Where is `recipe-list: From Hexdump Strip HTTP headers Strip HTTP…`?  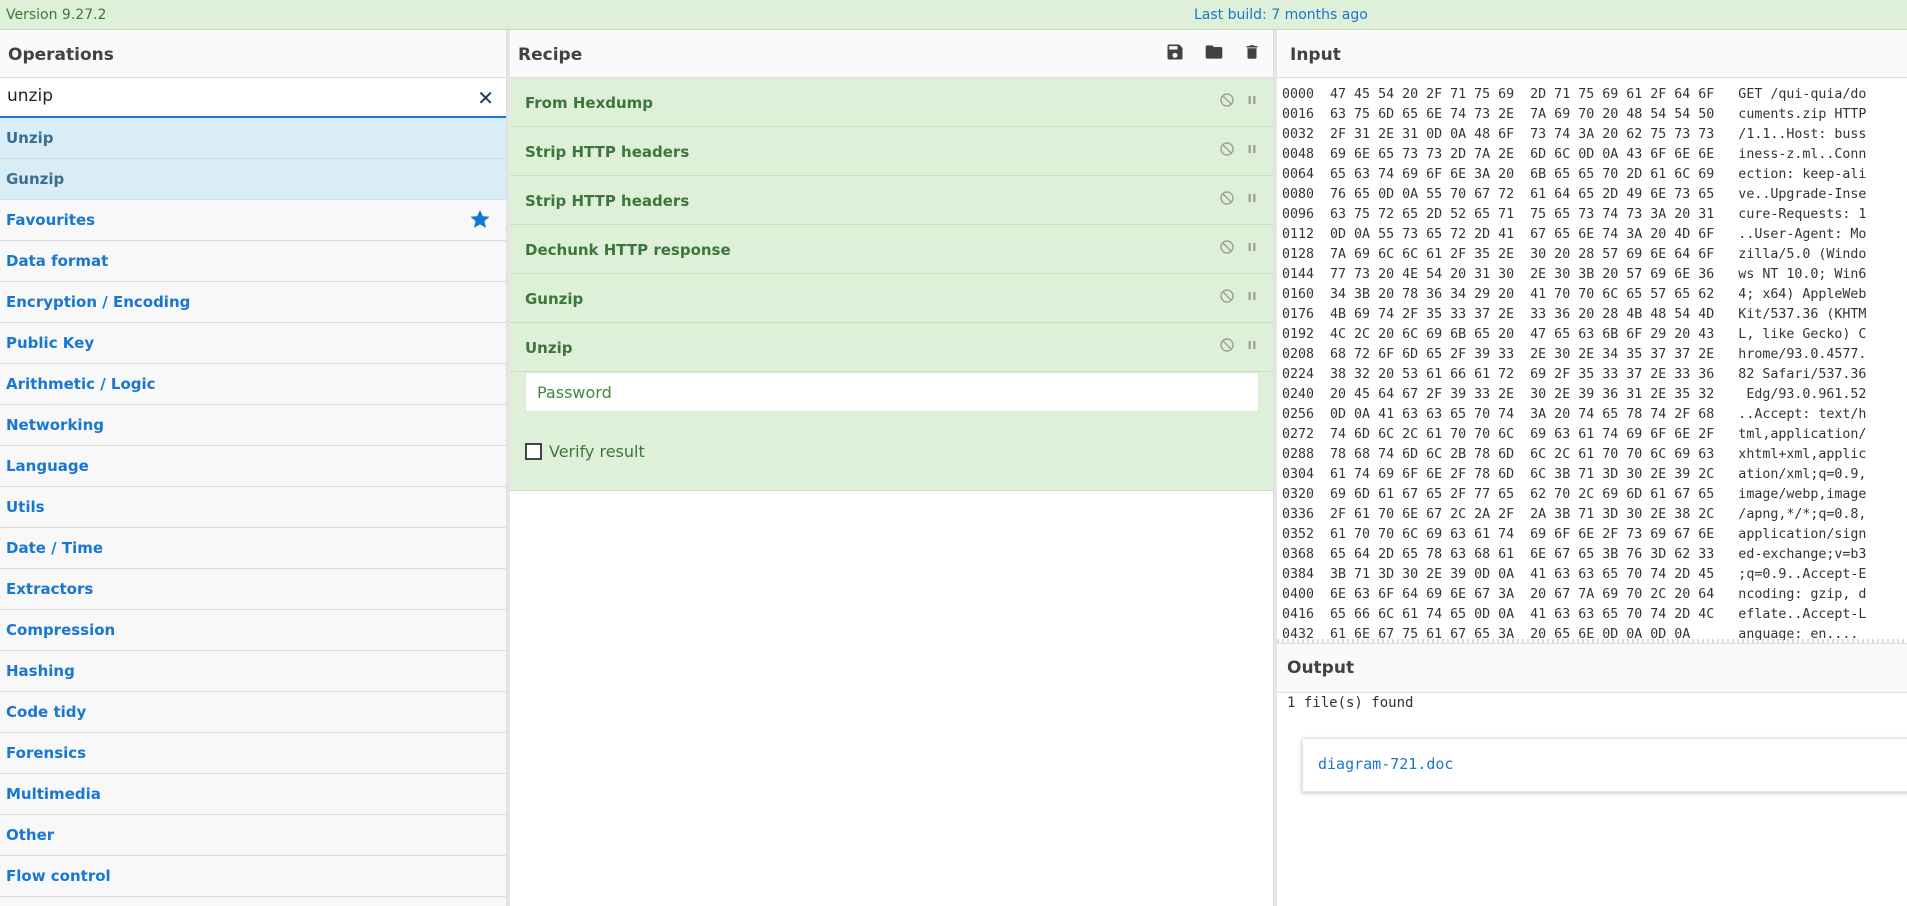
recipe-list: From Hexdump Strip HTTP headers Strip HTTP… is located at coordinates (891, 225).